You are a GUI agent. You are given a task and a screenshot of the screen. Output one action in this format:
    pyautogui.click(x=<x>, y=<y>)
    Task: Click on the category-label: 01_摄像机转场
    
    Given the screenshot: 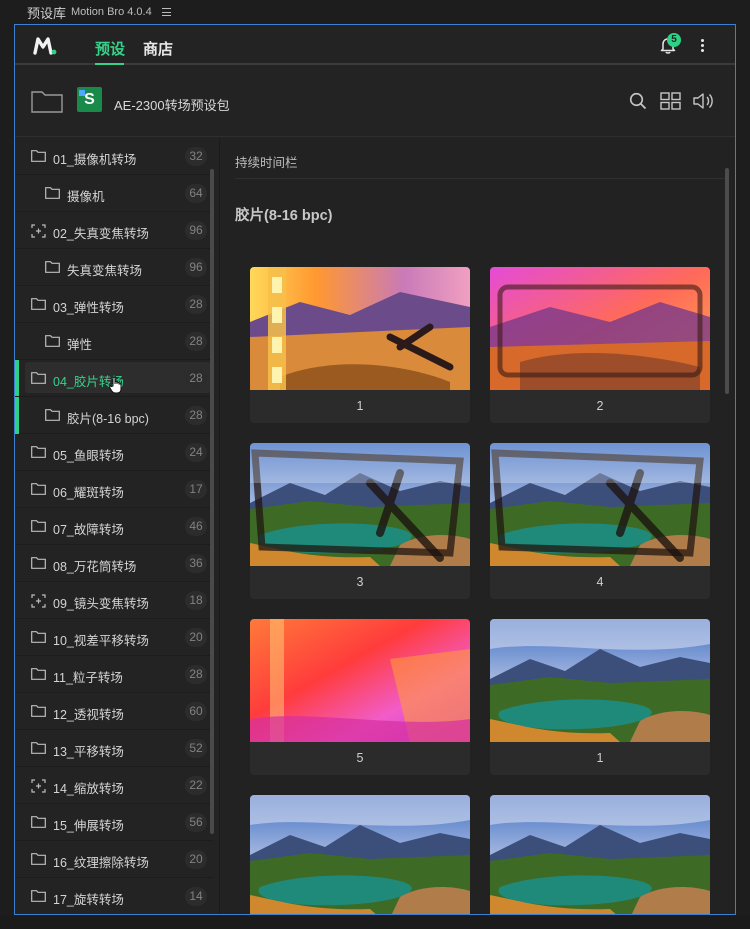 What is the action you would take?
    pyautogui.click(x=95, y=160)
    